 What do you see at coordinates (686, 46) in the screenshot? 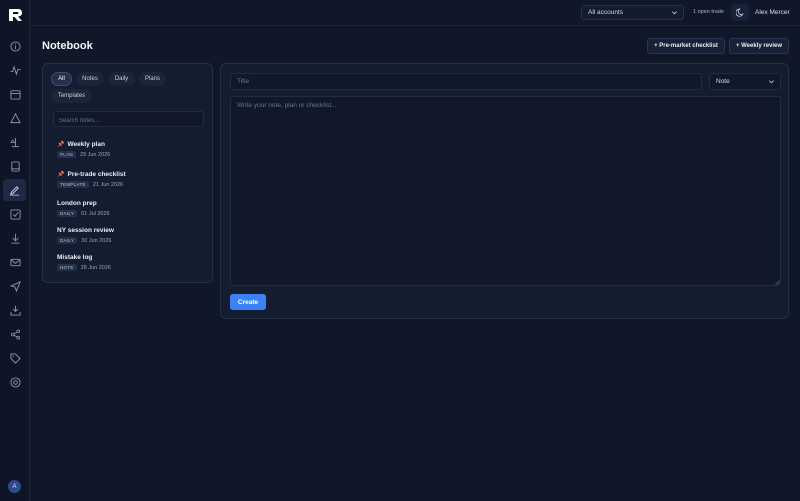
I see `premarket-checklist-button: + Pre-market checklist` at bounding box center [686, 46].